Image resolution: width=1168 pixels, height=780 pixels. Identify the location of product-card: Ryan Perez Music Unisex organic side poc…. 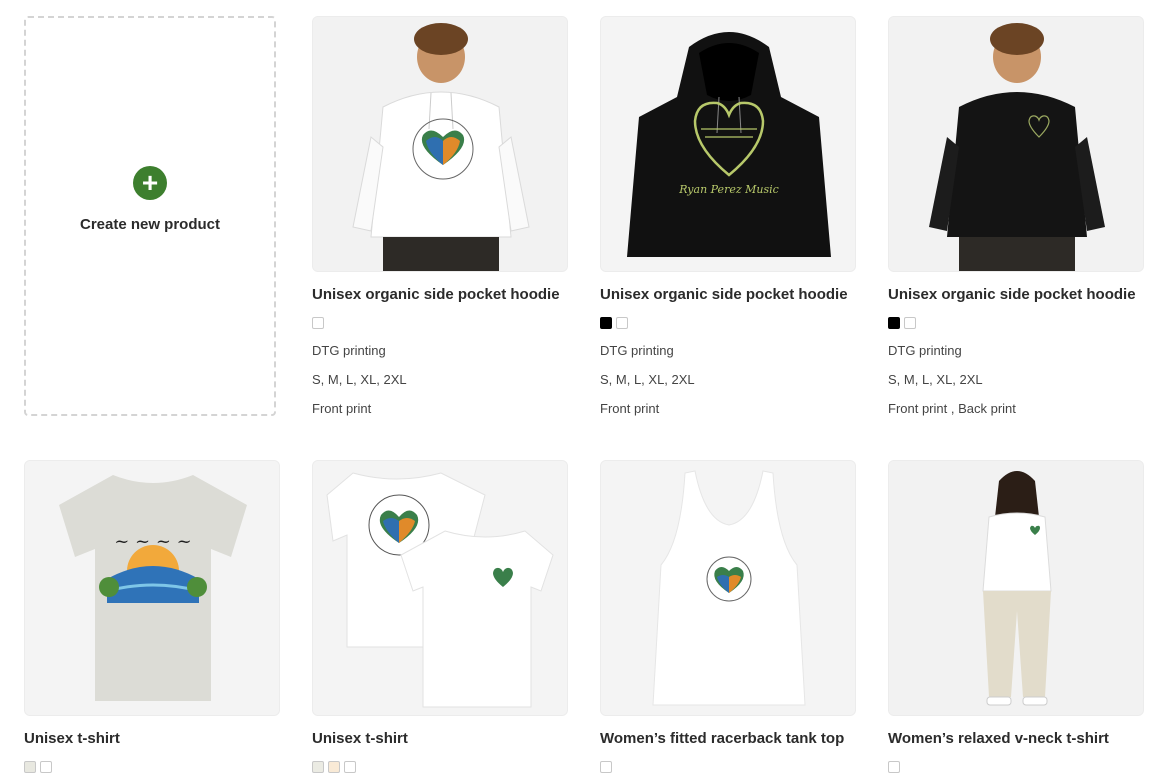
(728, 216).